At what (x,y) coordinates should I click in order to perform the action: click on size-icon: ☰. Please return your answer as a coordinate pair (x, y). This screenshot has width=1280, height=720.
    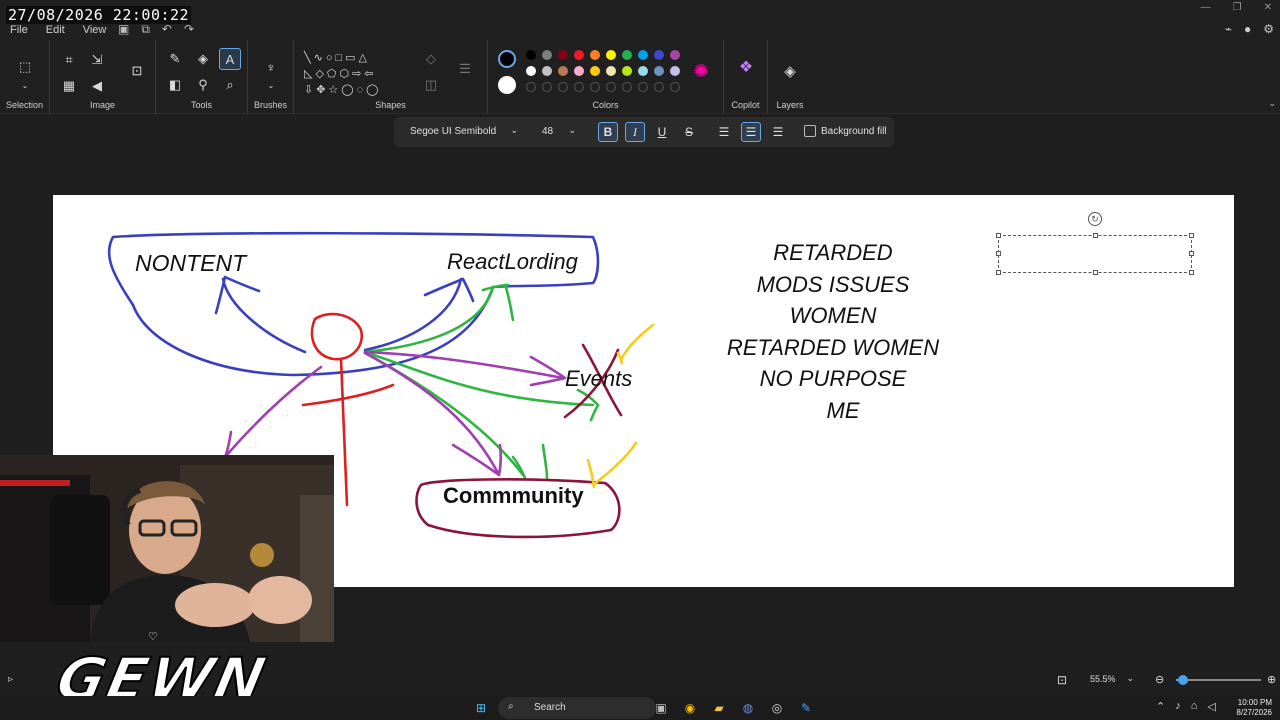
    Looking at the image, I should click on (465, 69).